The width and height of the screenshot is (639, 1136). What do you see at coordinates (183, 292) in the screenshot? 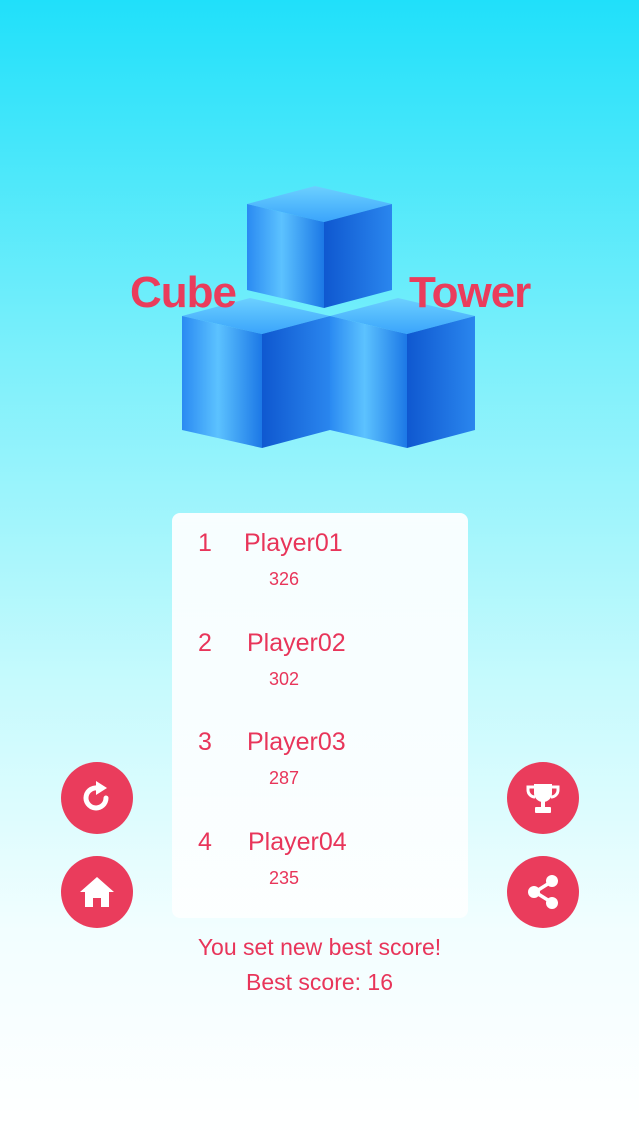
I see `logo-word-cube: Cube` at bounding box center [183, 292].